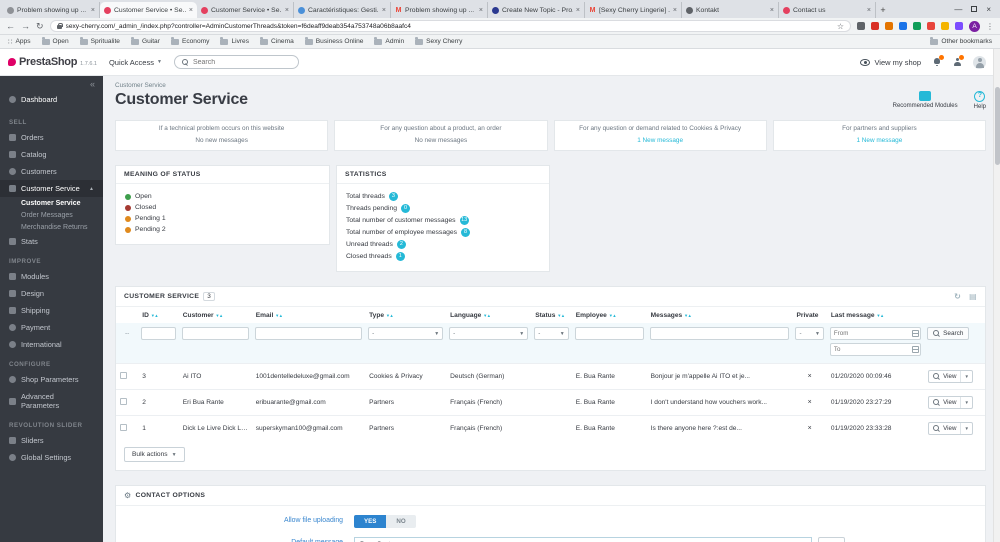  What do you see at coordinates (875, 349) in the screenshot?
I see `filter-date-to-input` at bounding box center [875, 349].